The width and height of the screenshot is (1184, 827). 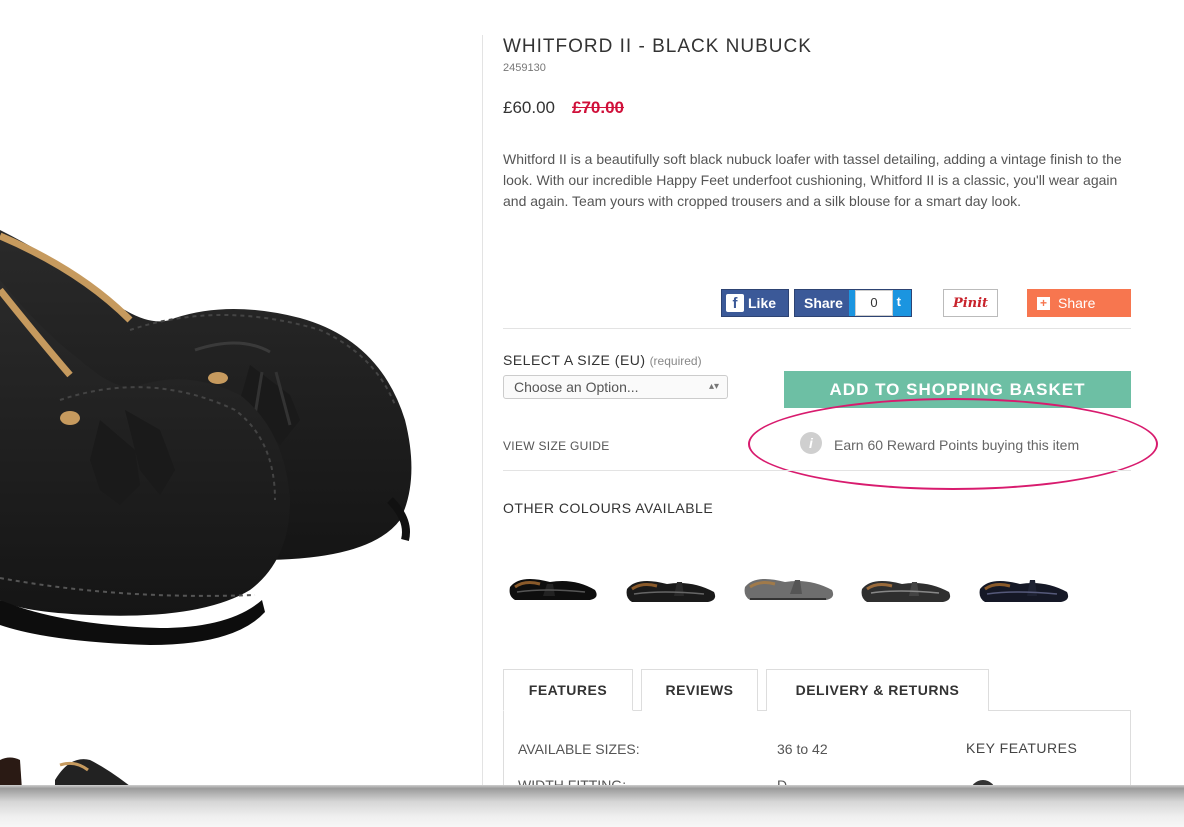 I want to click on plus-icon: +, so click(x=1043, y=303).